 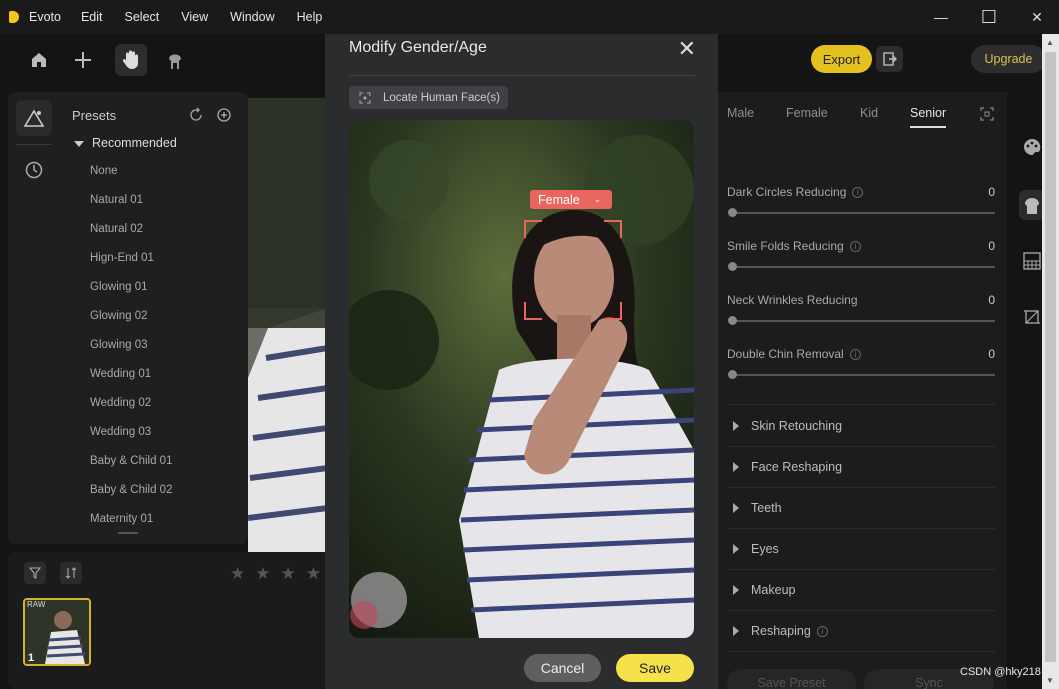 What do you see at coordinates (791, 679) in the screenshot?
I see `save-preset-button: Save Preset` at bounding box center [791, 679].